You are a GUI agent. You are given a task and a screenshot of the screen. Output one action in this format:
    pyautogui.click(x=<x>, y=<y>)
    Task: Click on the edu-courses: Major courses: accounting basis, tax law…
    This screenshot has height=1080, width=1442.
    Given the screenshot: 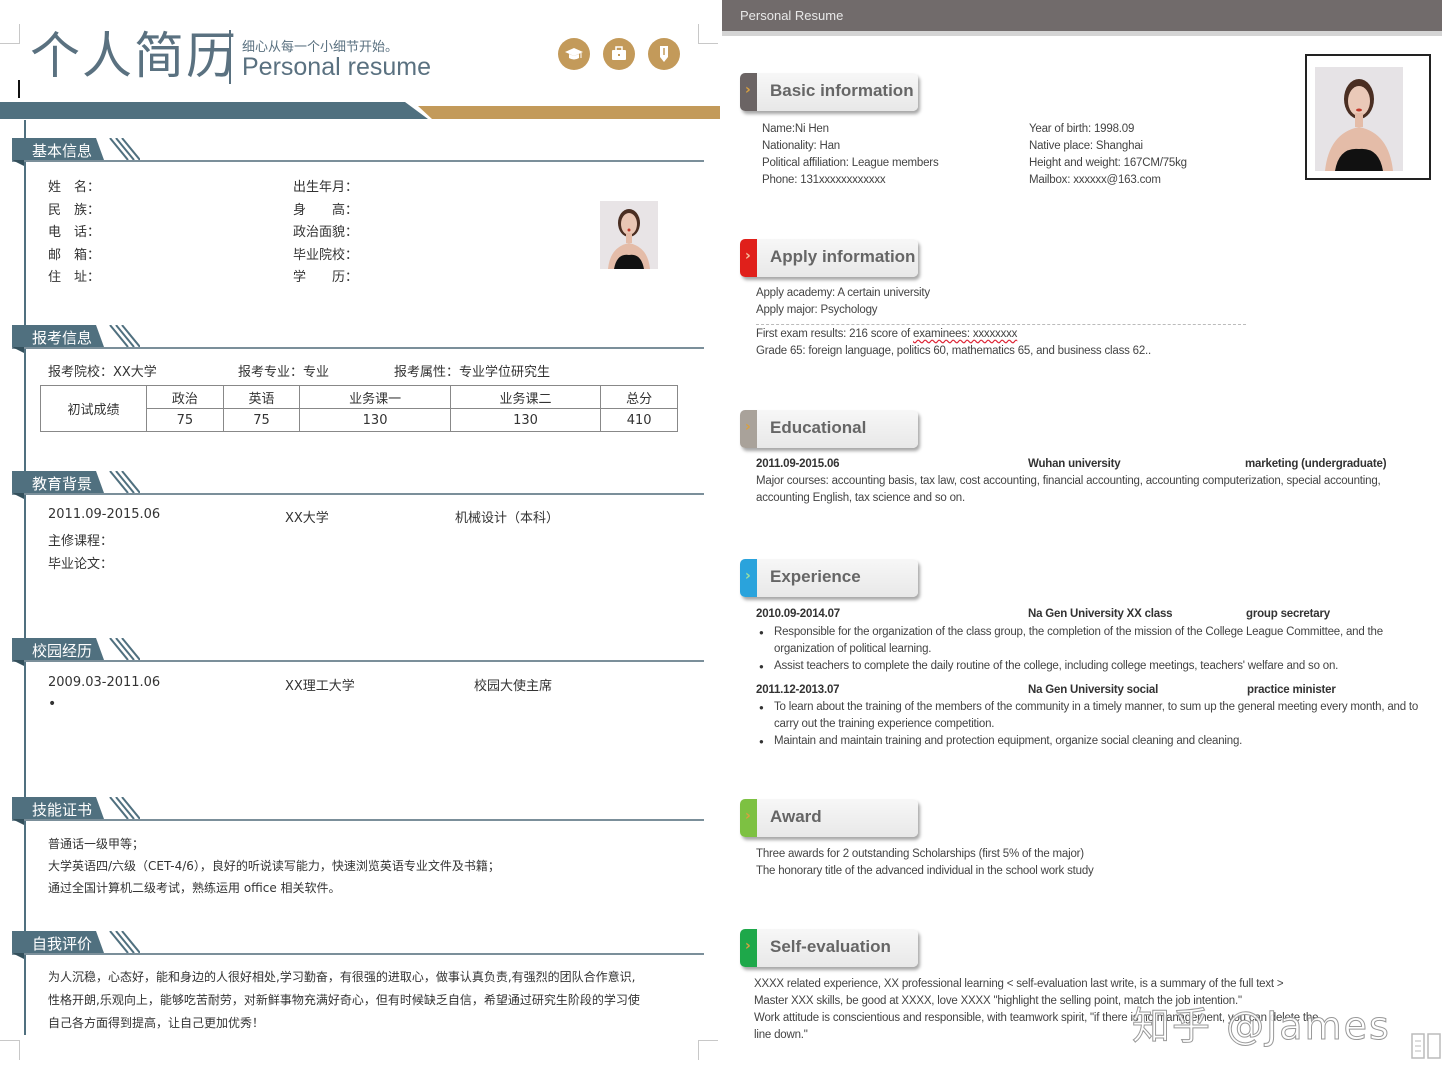 What is the action you would take?
    pyautogui.click(x=1068, y=489)
    